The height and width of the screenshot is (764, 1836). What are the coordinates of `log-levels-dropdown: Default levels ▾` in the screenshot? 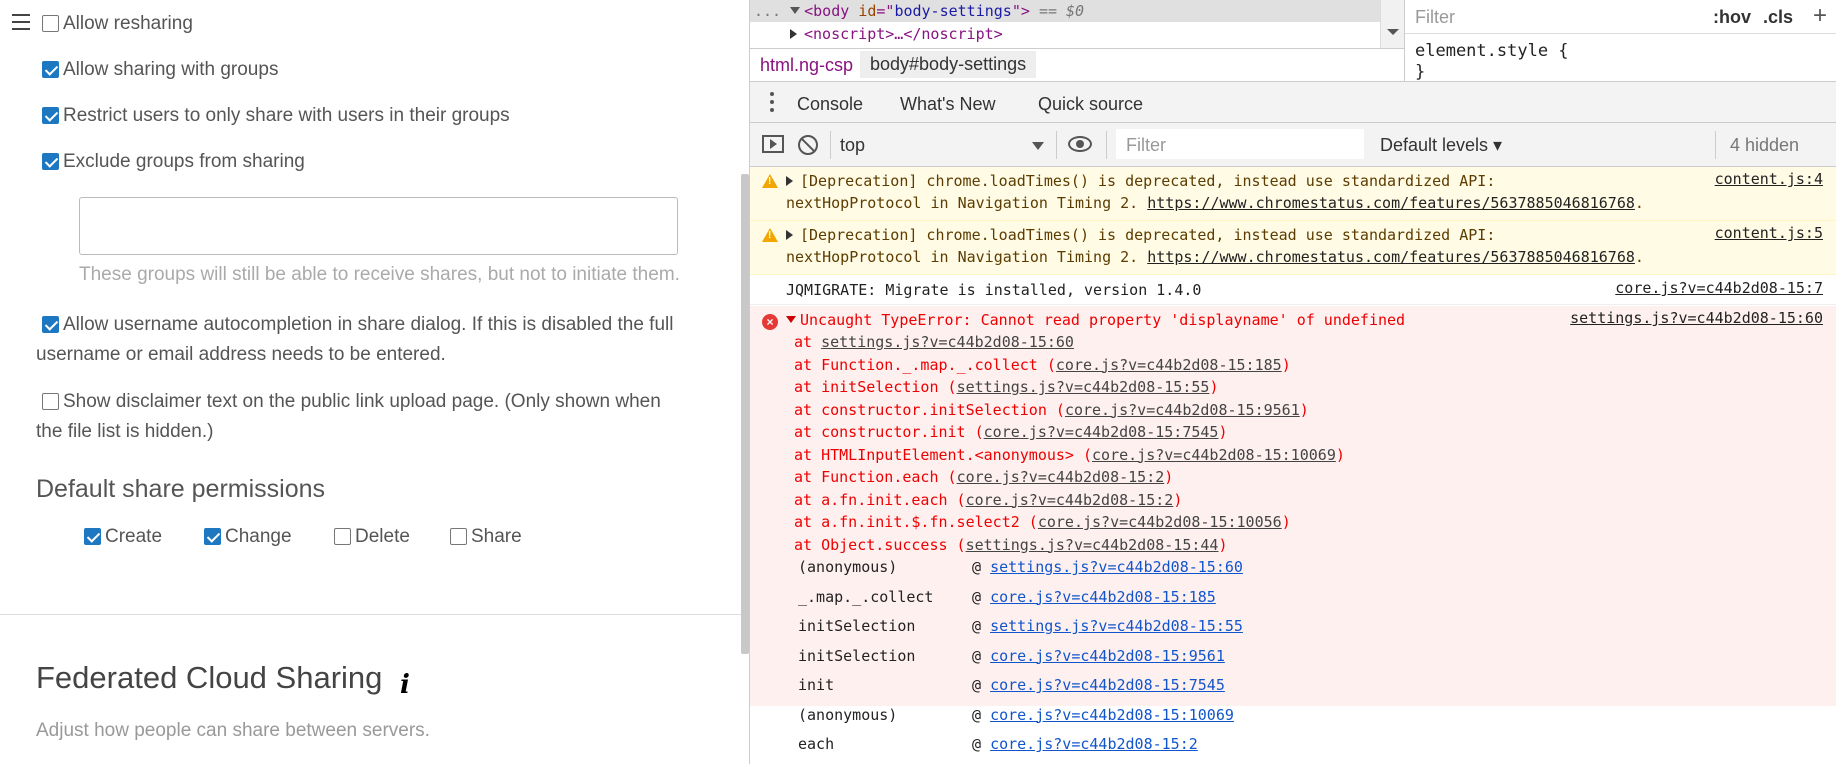 It's located at (1441, 145).